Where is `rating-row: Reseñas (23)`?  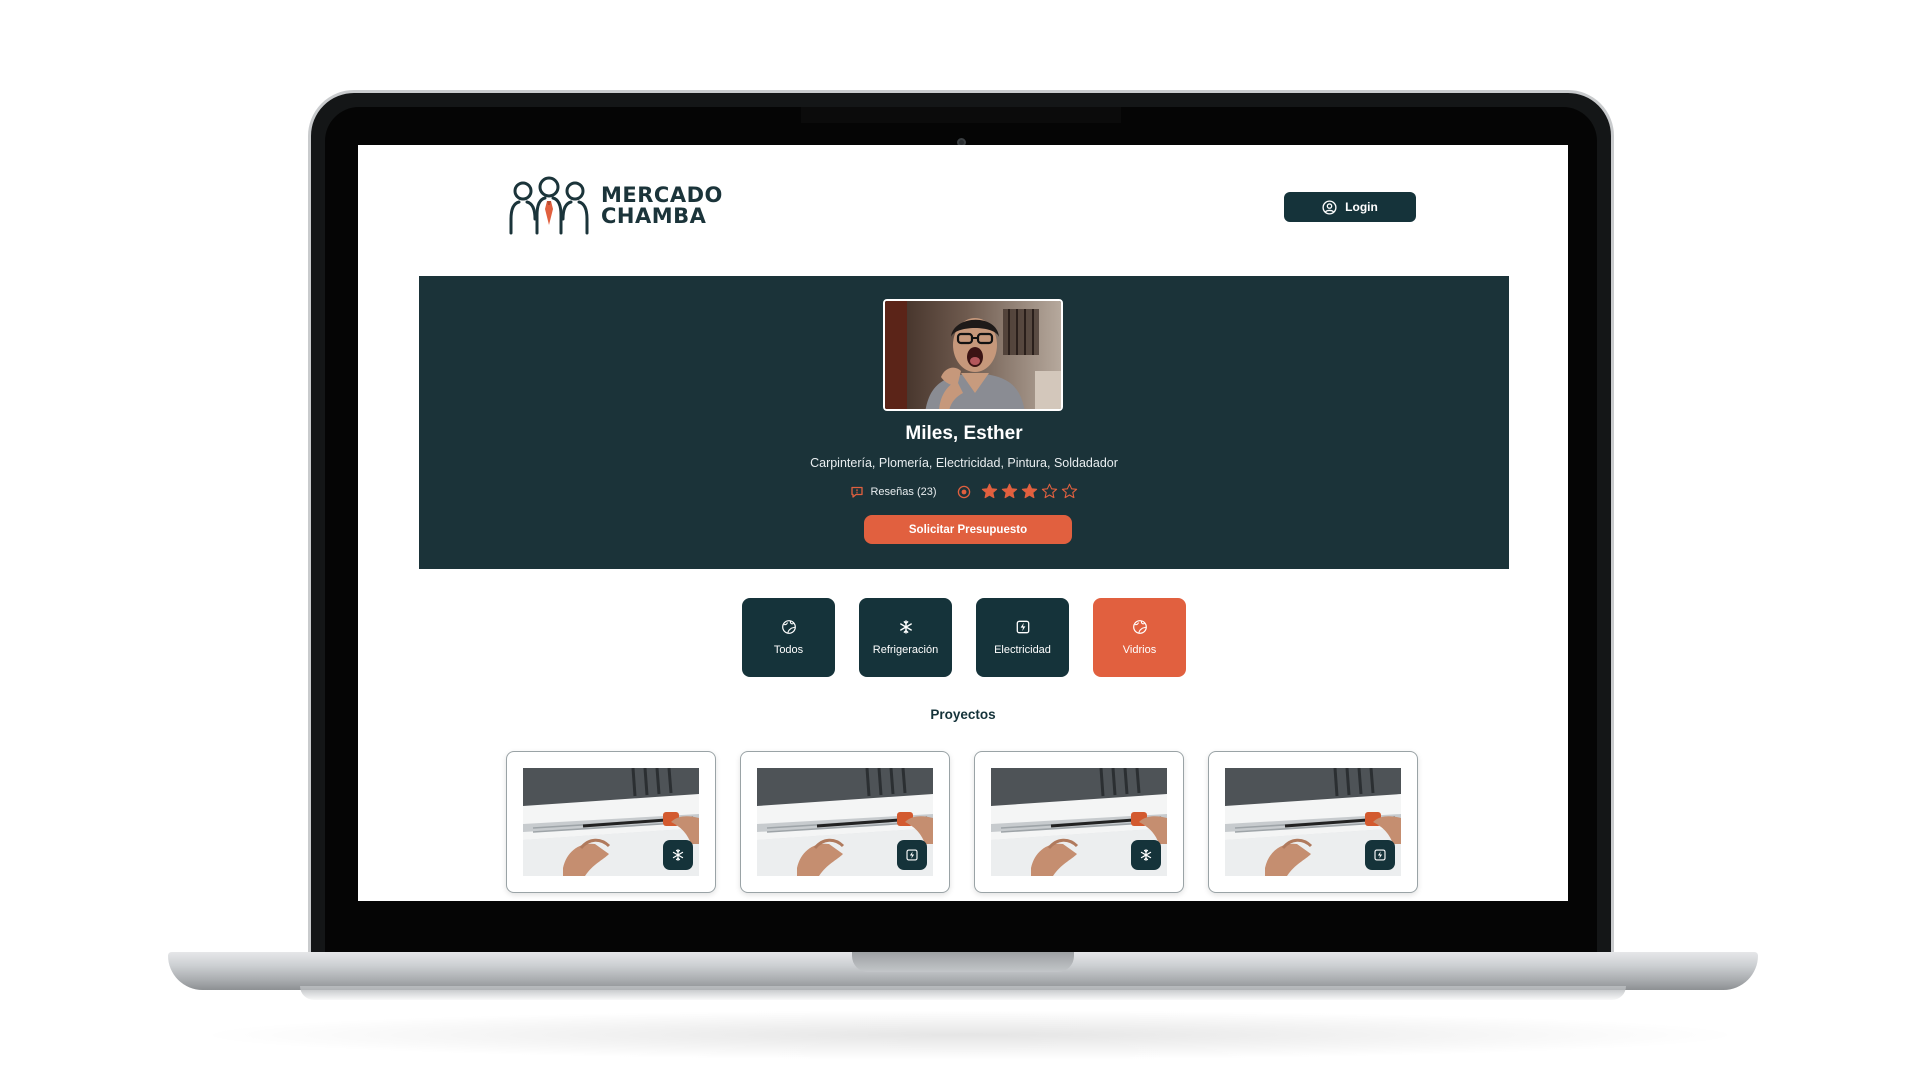
rating-row: Reseñas (23) is located at coordinates (964, 491).